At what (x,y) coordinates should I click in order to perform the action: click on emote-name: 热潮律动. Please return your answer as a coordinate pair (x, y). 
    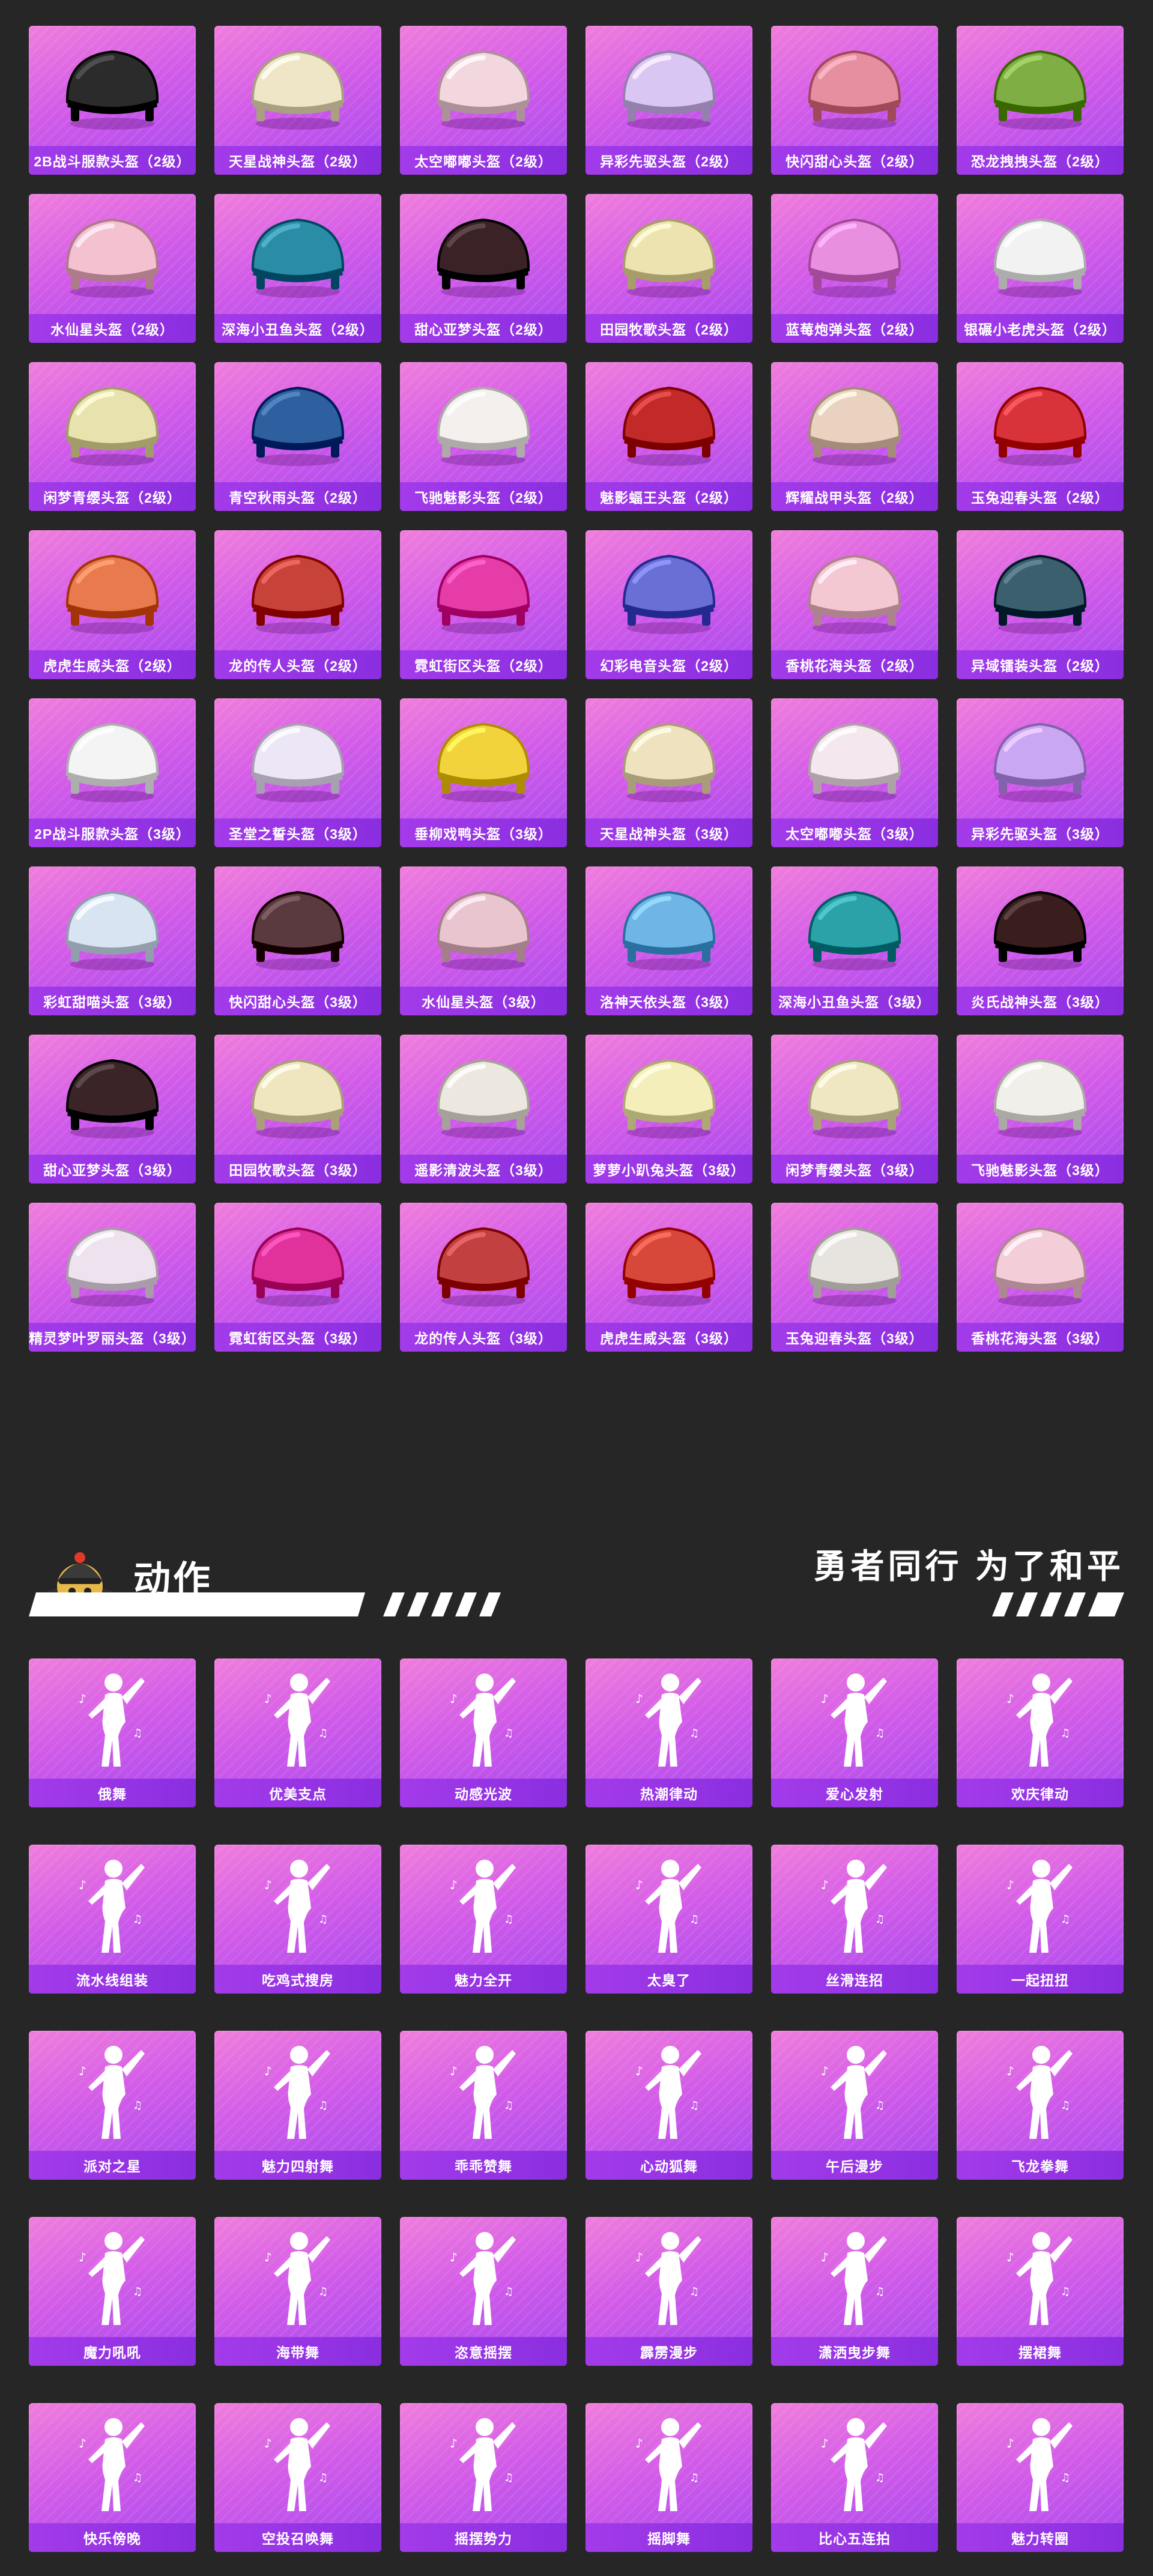
    Looking at the image, I should click on (669, 1794).